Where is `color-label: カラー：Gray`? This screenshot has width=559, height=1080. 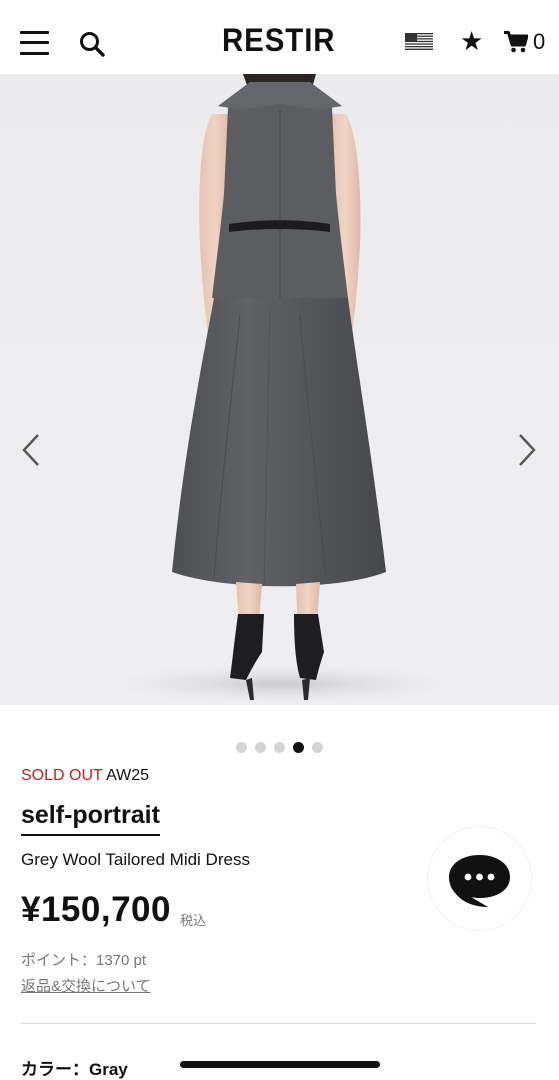
color-label: カラー：Gray is located at coordinates (74, 1069).